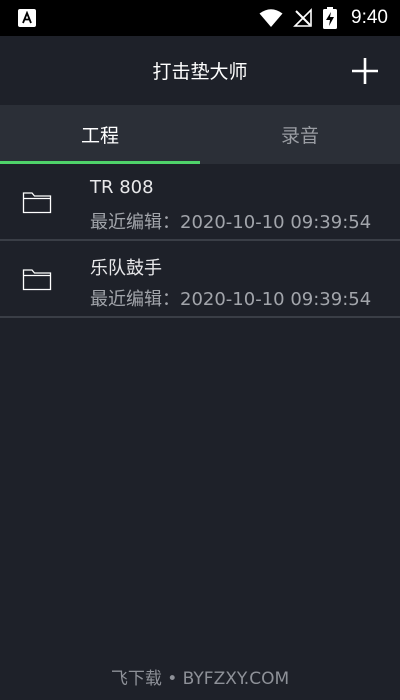 The width and height of the screenshot is (400, 700). I want to click on tab-recordings-label: 录音, so click(299, 136).